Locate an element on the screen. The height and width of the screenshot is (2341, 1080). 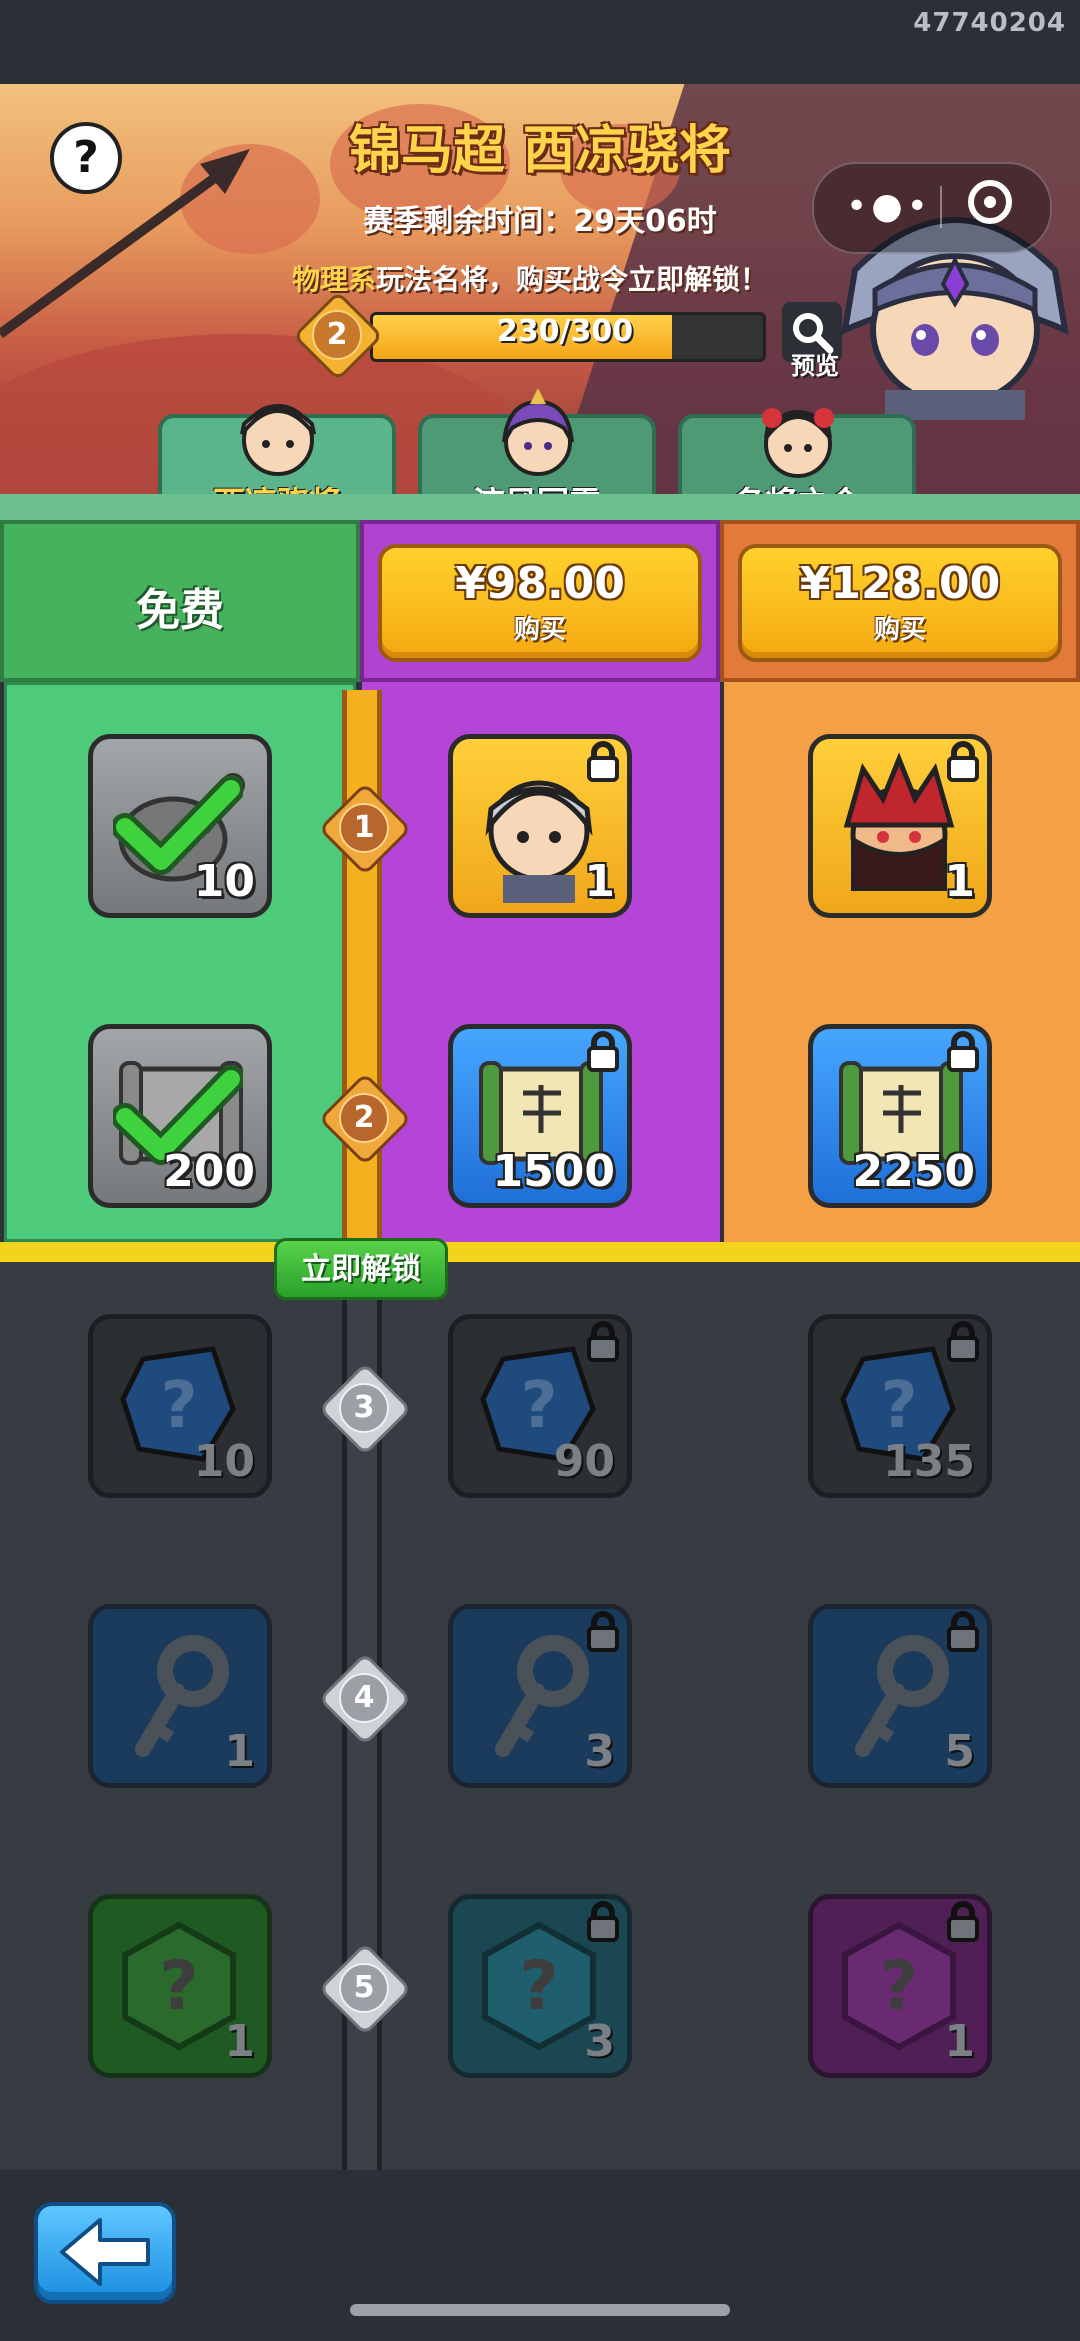
level-badge: 2 is located at coordinates (338, 336).